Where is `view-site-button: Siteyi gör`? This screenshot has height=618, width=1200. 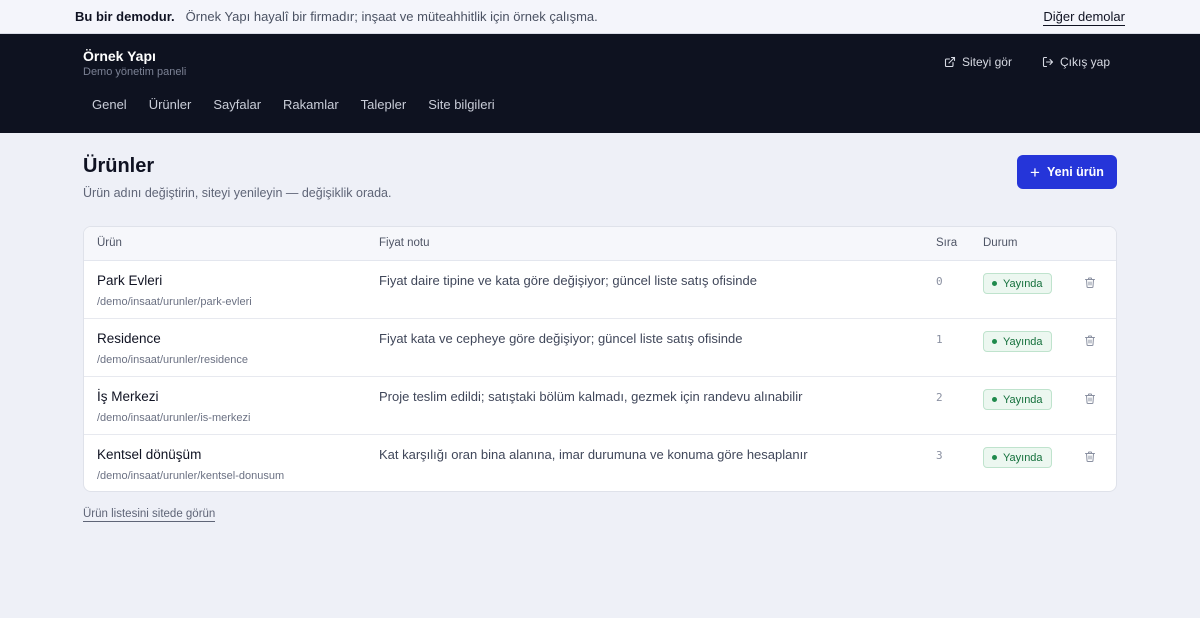 view-site-button: Siteyi gör is located at coordinates (978, 62).